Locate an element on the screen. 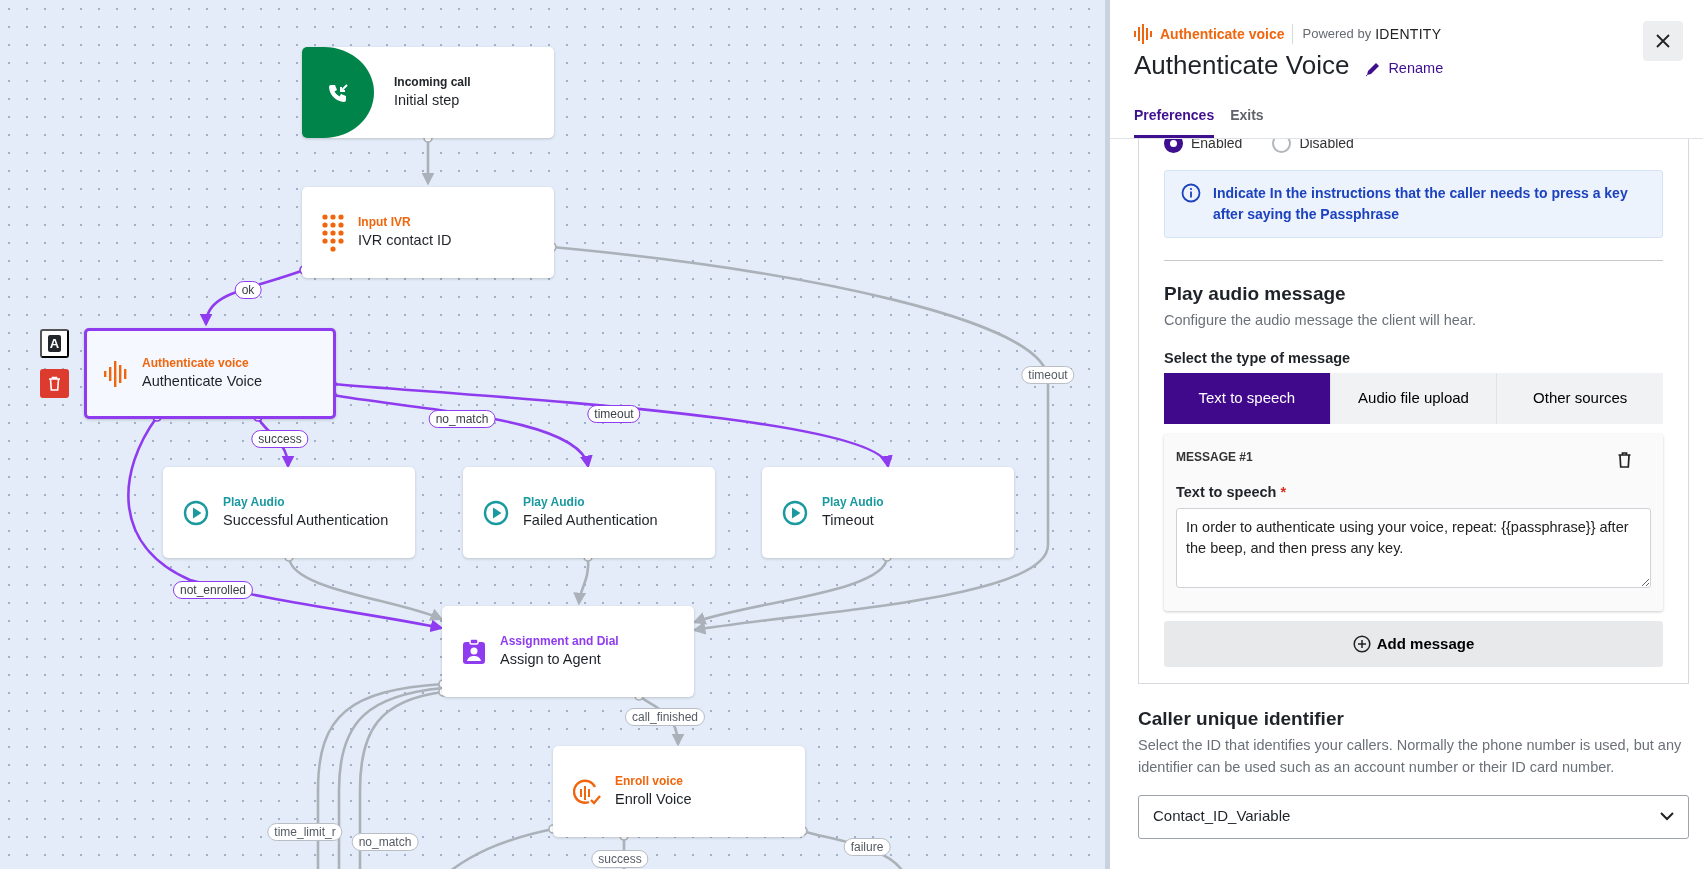  text-to-speech-field: In order to authenticate using your voice, repeat: {{passphrase}} after the beep, and then press any key. is located at coordinates (1413, 547).